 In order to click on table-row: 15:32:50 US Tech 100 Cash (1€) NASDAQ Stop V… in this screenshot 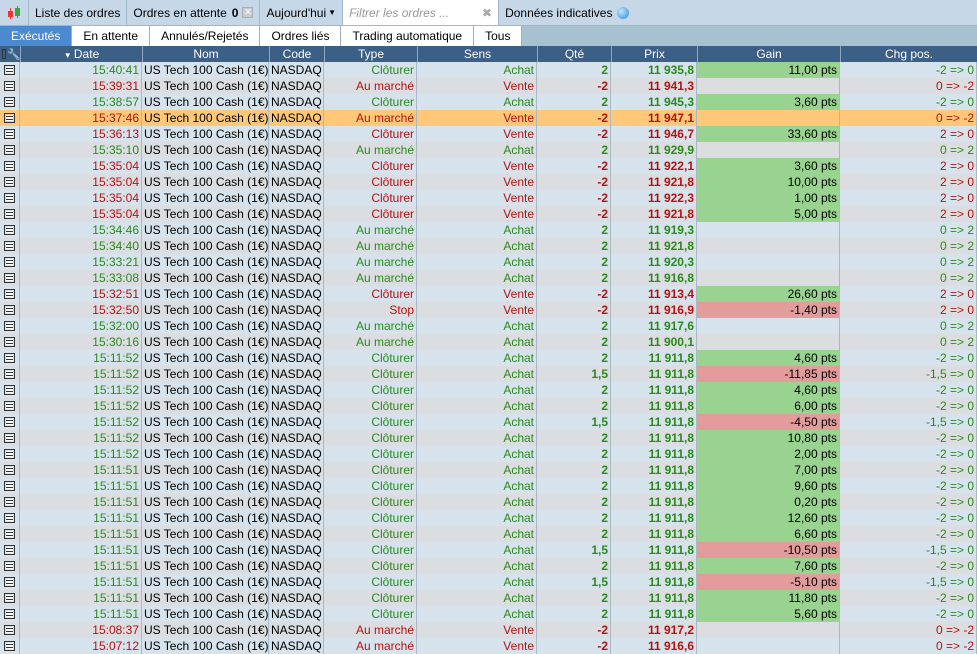, I will do `click(488, 310)`.